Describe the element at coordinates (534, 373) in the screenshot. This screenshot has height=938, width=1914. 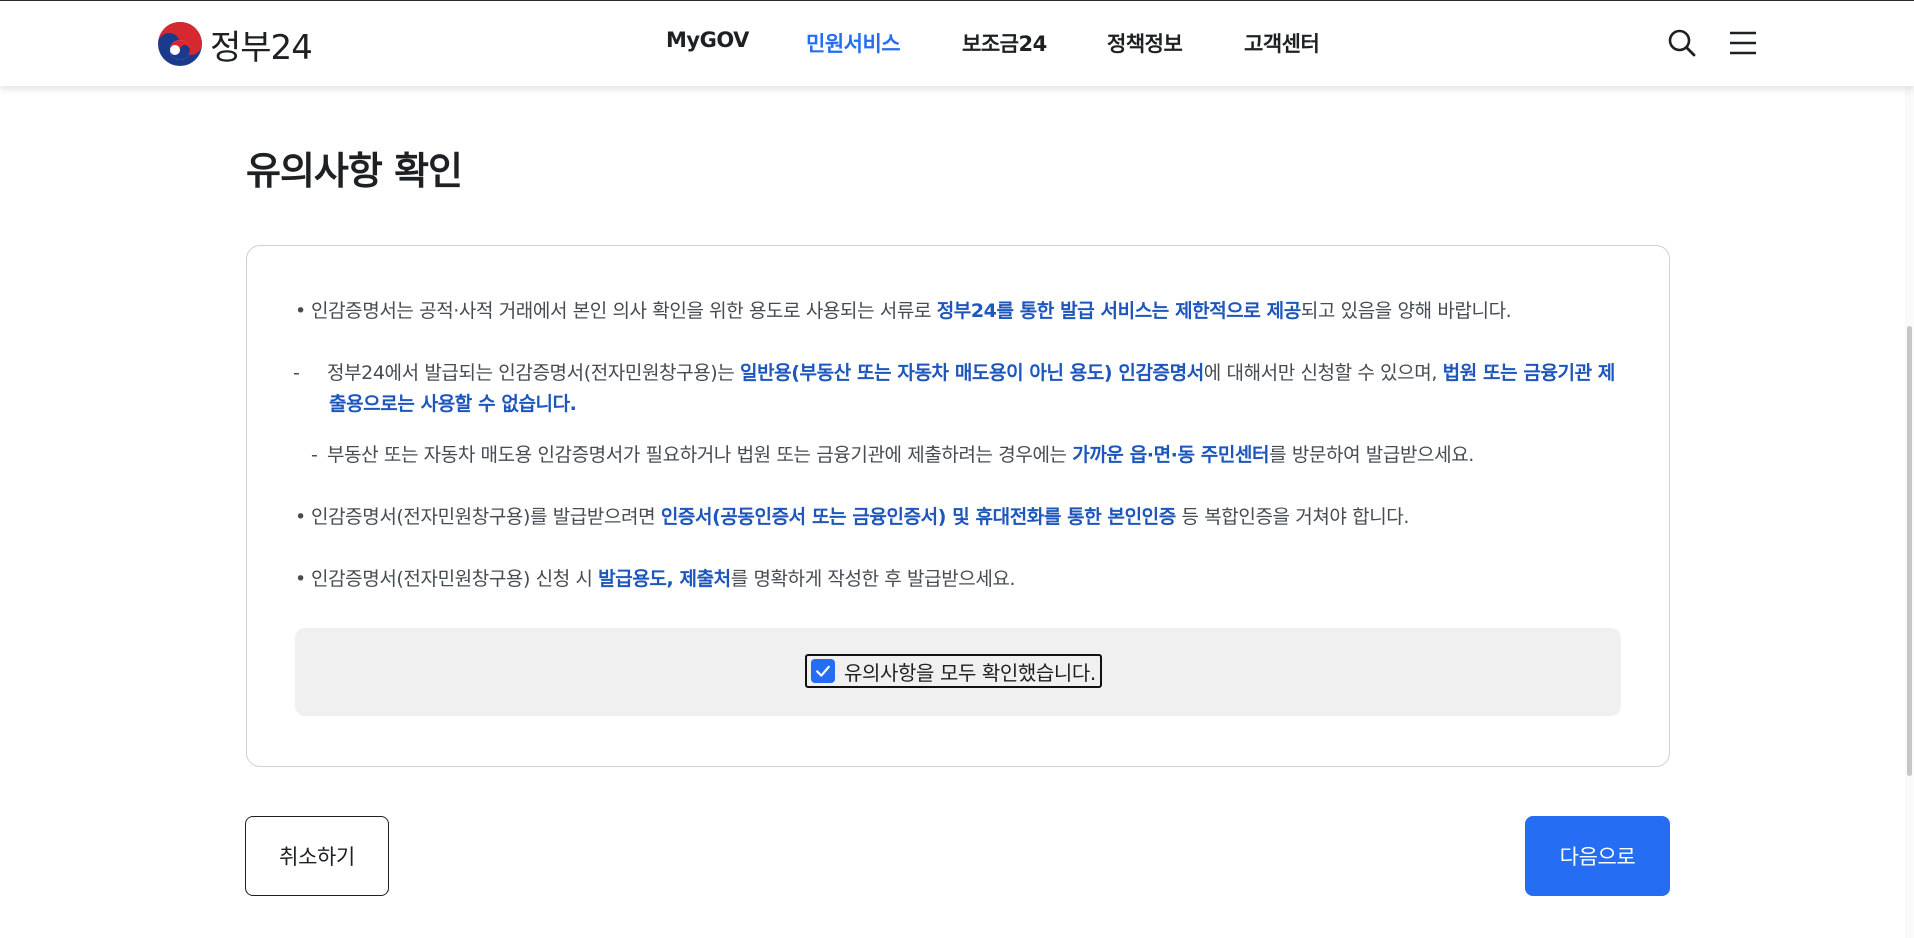
I see `notice-text: 정부24에서 발급되는 인감증명서(전자민원창구용)는` at that location.